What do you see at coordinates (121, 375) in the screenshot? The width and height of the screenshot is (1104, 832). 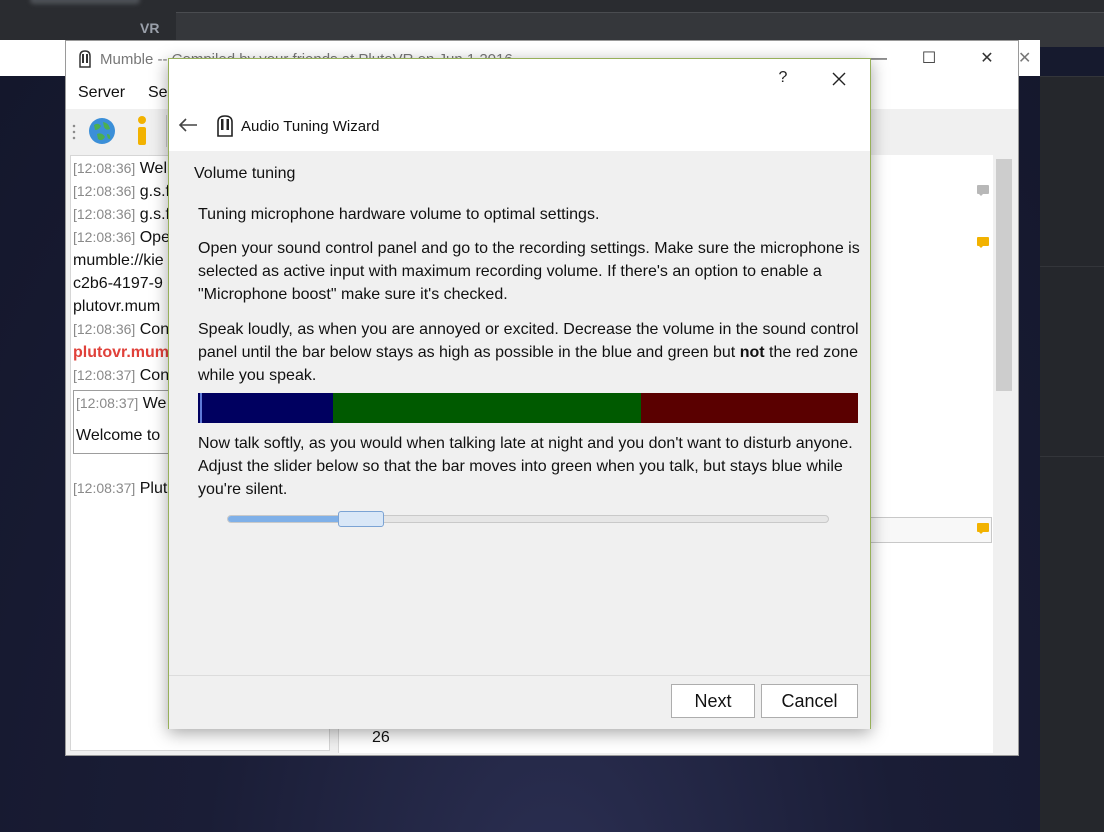 I see `chat-line: [12:08:37] Con` at bounding box center [121, 375].